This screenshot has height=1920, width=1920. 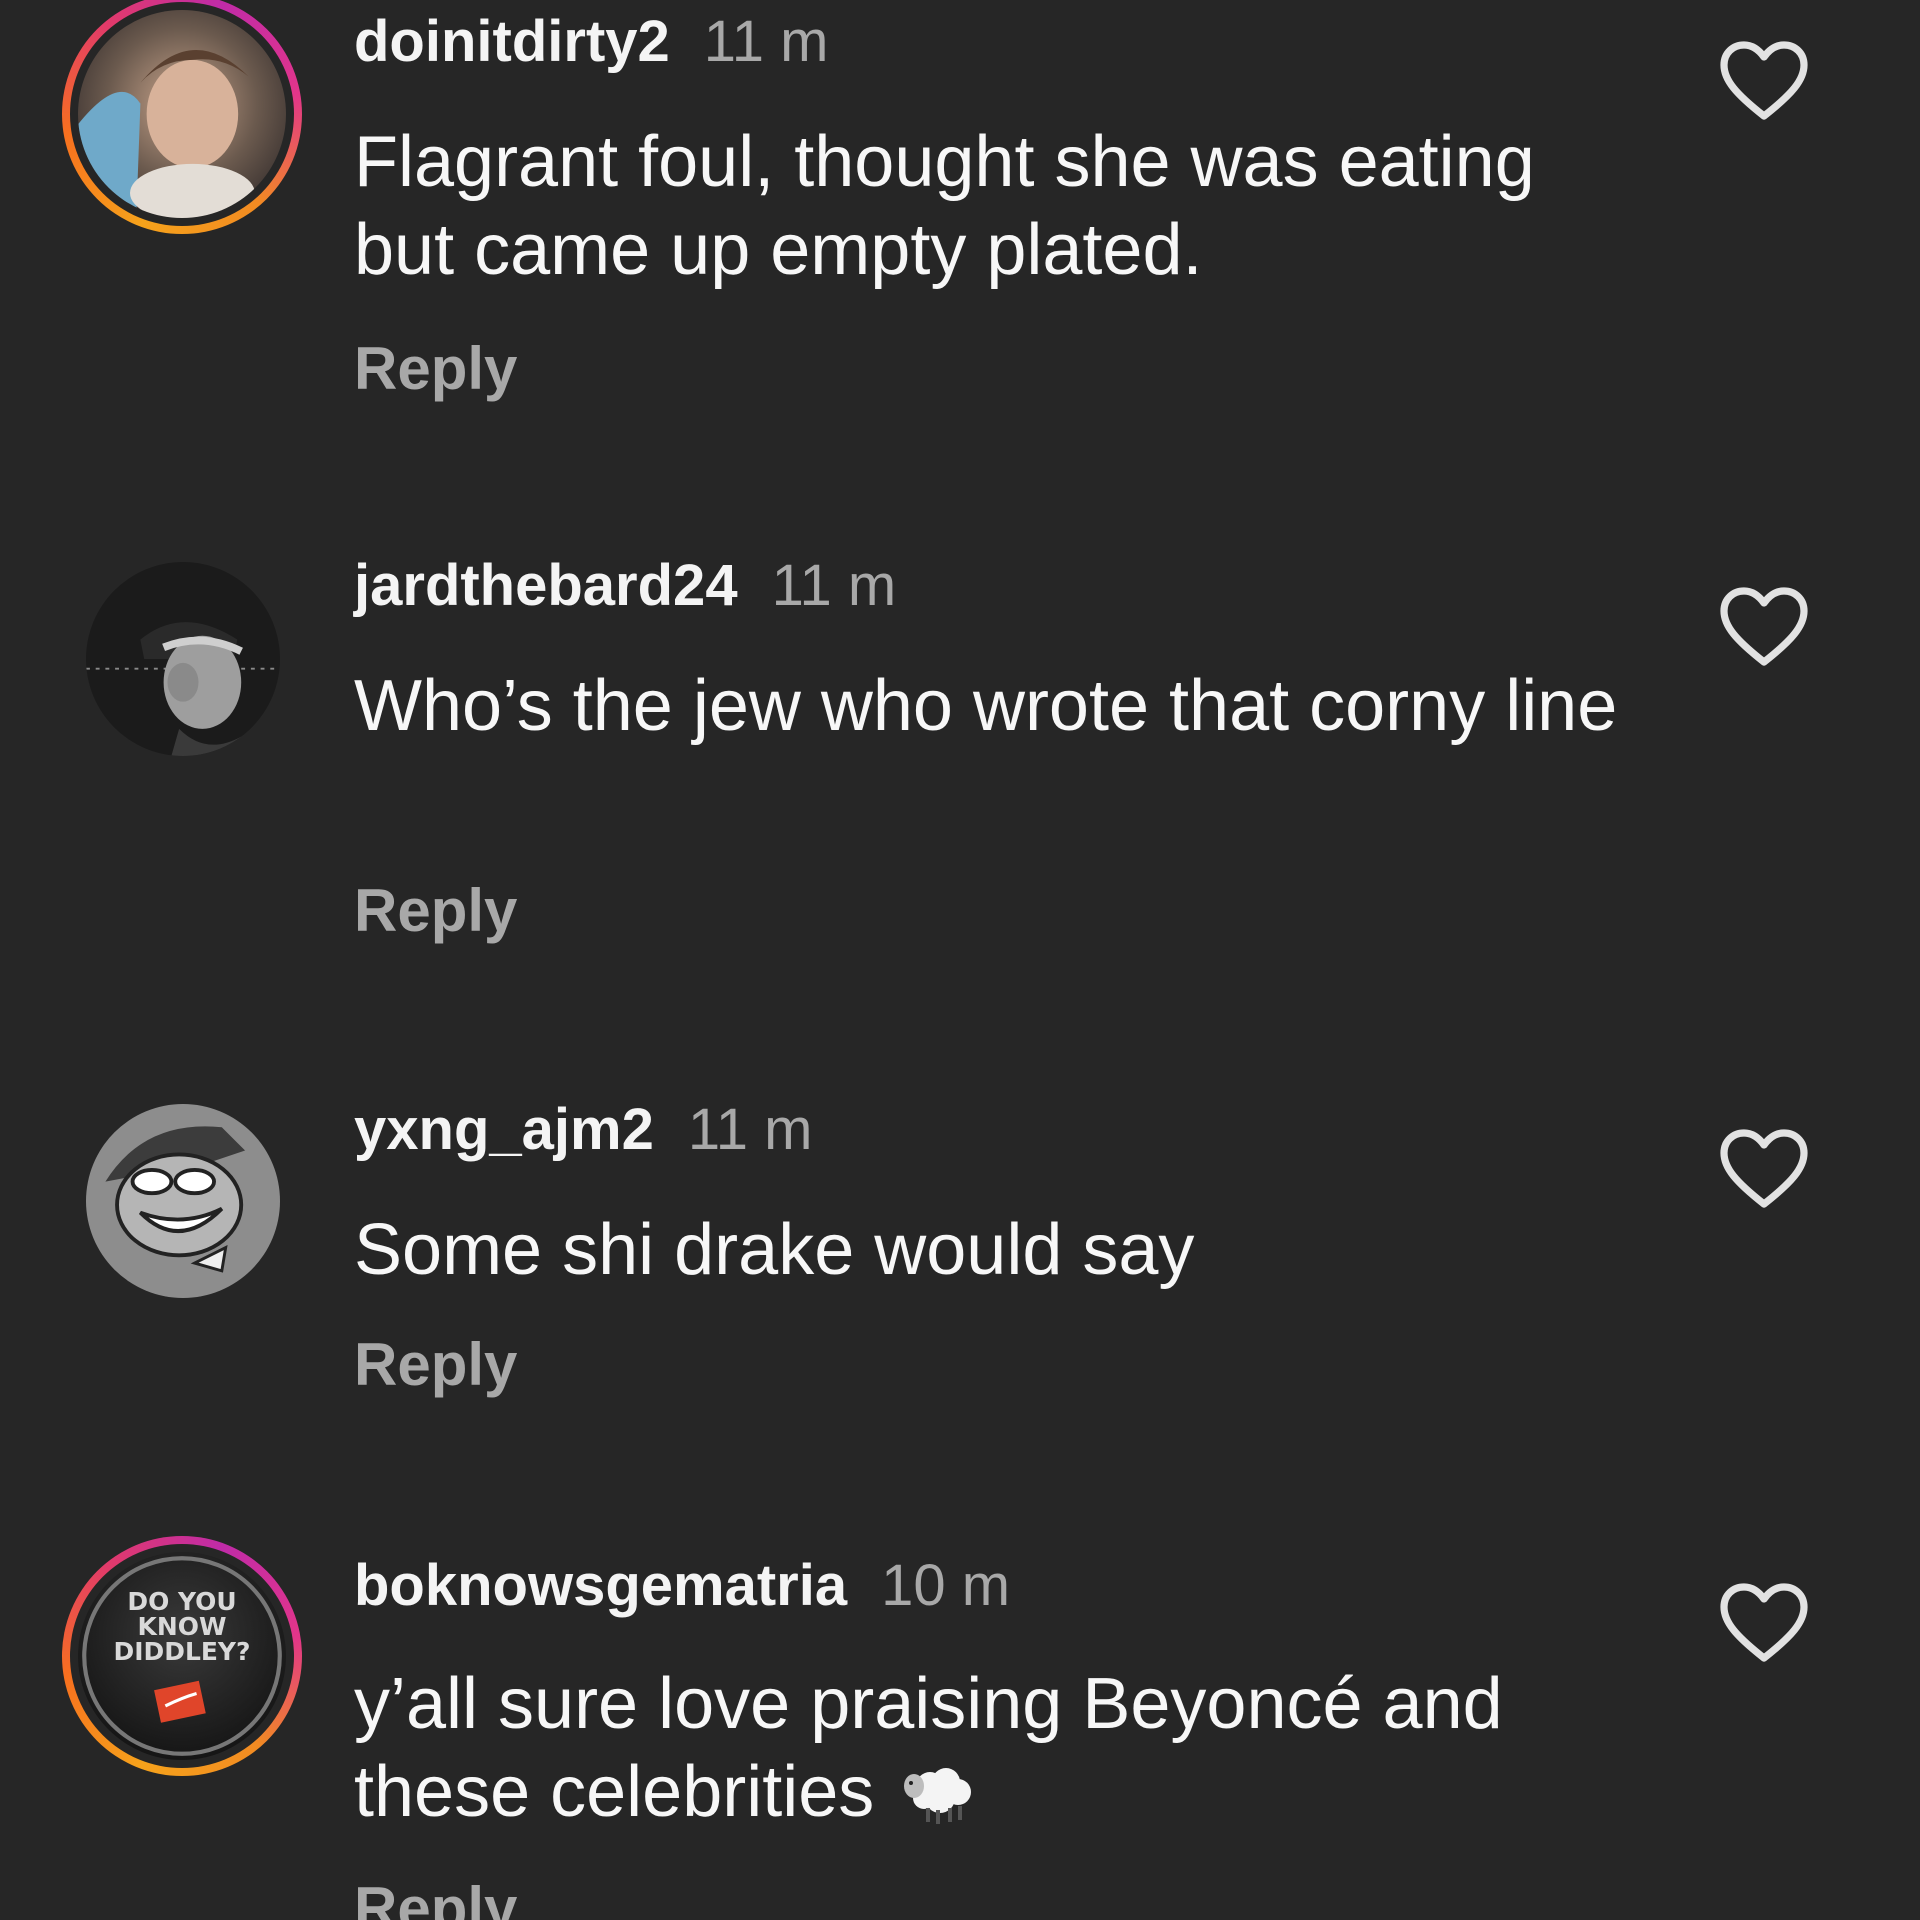 I want to click on comment-text: Who’s the jew who wrote that corny line, so click(x=986, y=706).